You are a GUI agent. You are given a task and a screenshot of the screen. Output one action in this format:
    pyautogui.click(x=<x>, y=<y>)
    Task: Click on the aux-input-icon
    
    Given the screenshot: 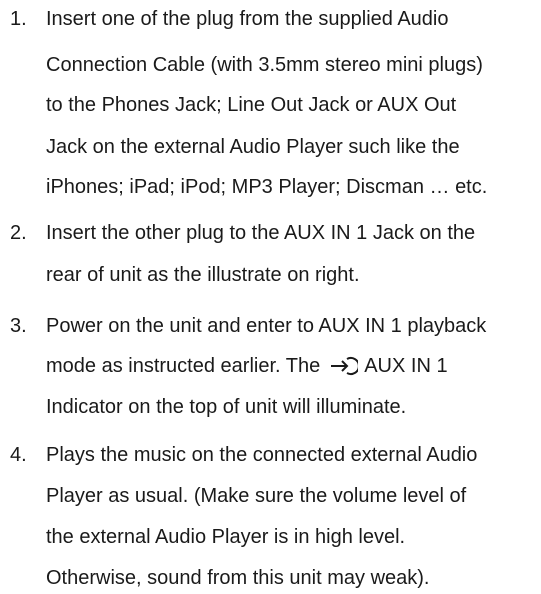 What is the action you would take?
    pyautogui.click(x=345, y=366)
    